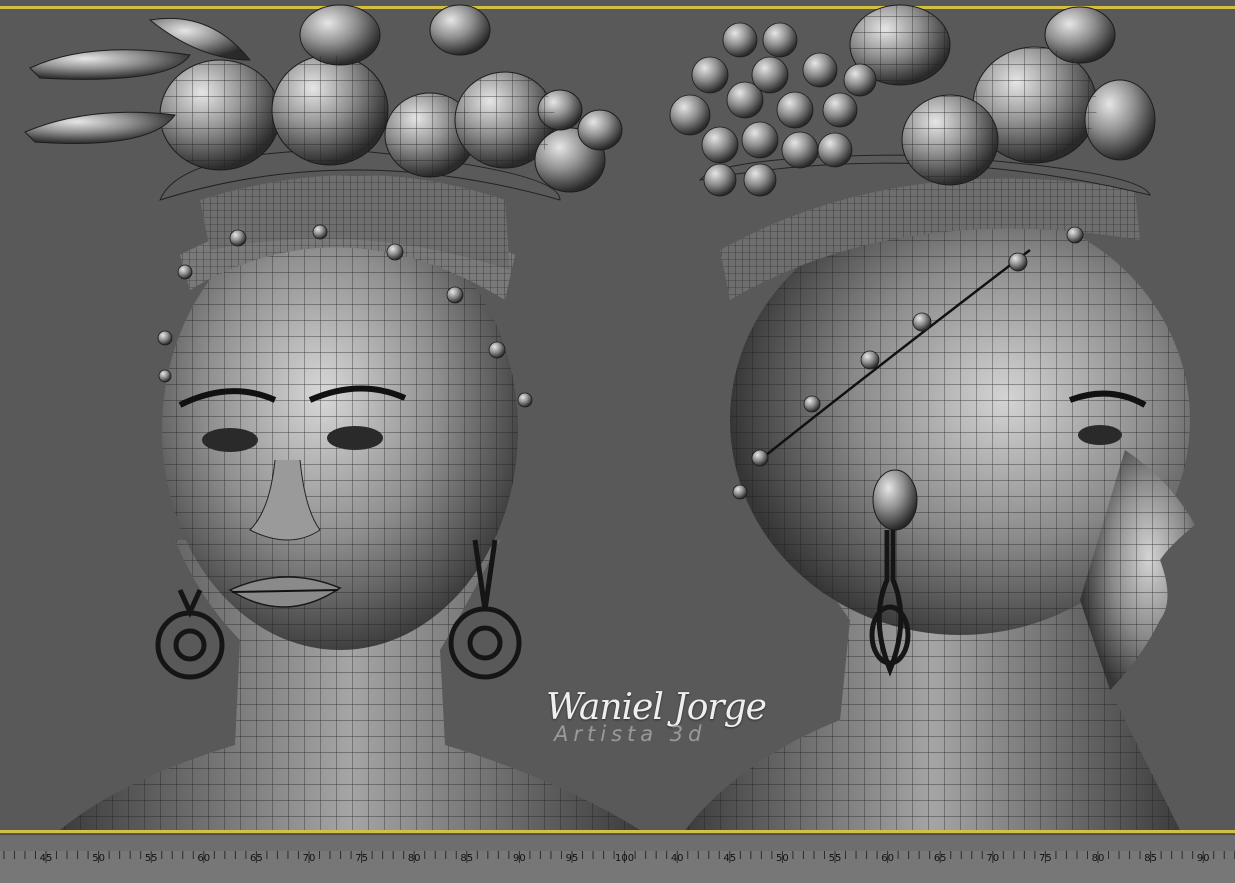 The image size is (1235, 883). What do you see at coordinates (625, 858) in the screenshot?
I see `timeline-frame-label: 100` at bounding box center [625, 858].